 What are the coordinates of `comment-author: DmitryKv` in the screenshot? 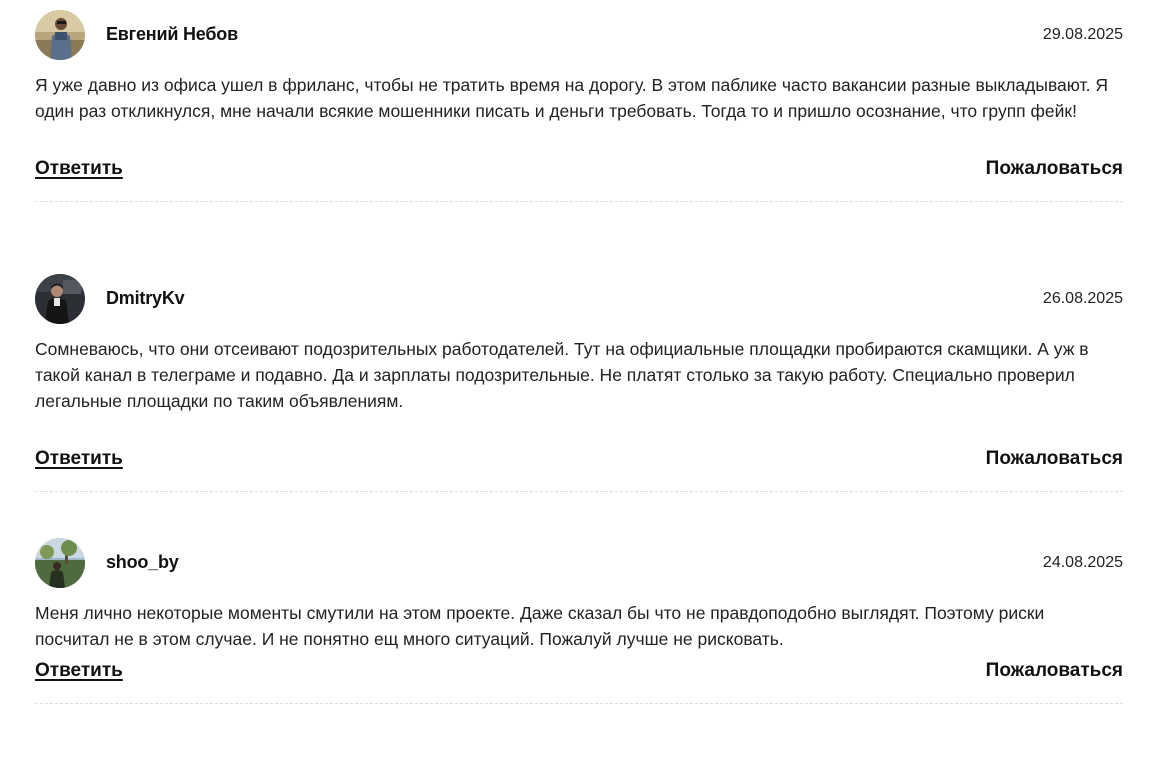 It's located at (145, 298).